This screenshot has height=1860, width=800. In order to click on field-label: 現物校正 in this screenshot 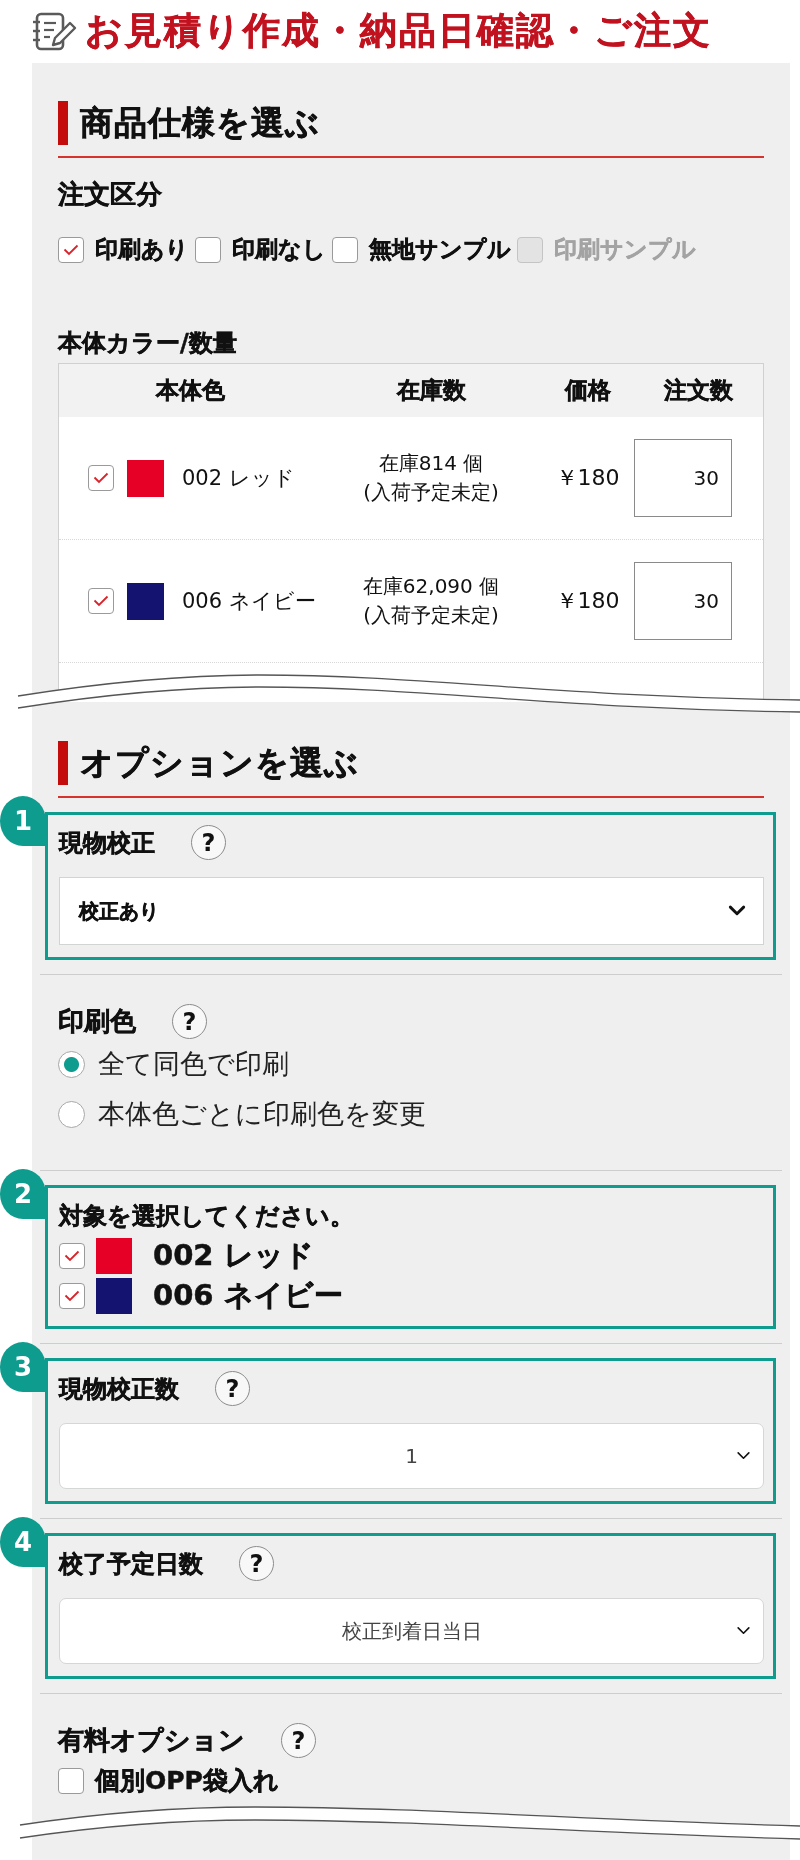, I will do `click(107, 843)`.